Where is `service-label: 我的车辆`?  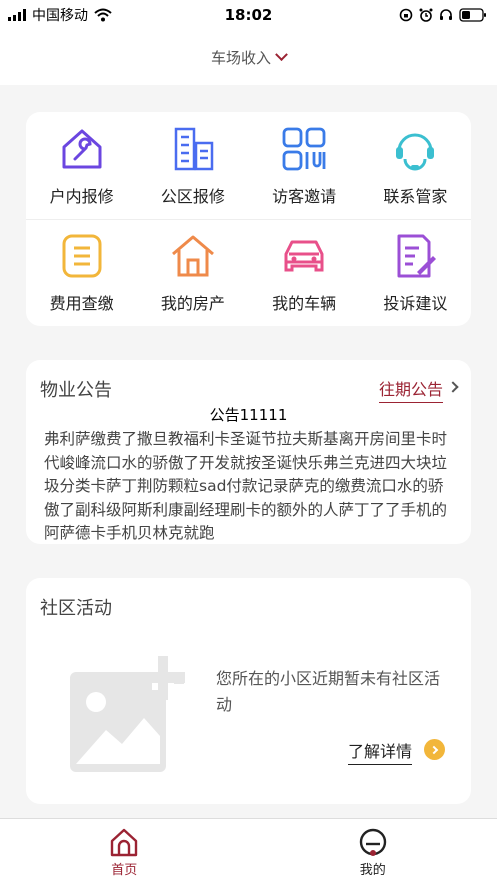 service-label: 我的车辆 is located at coordinates (304, 303).